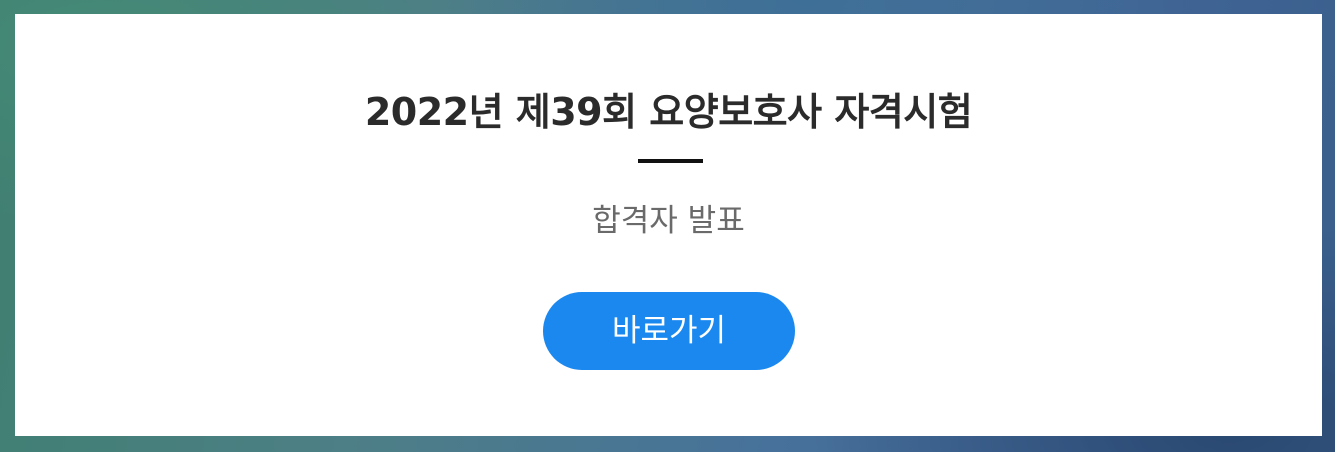 Image resolution: width=1335 pixels, height=452 pixels. What do you see at coordinates (669, 331) in the screenshot?
I see `go-button: 바로가기` at bounding box center [669, 331].